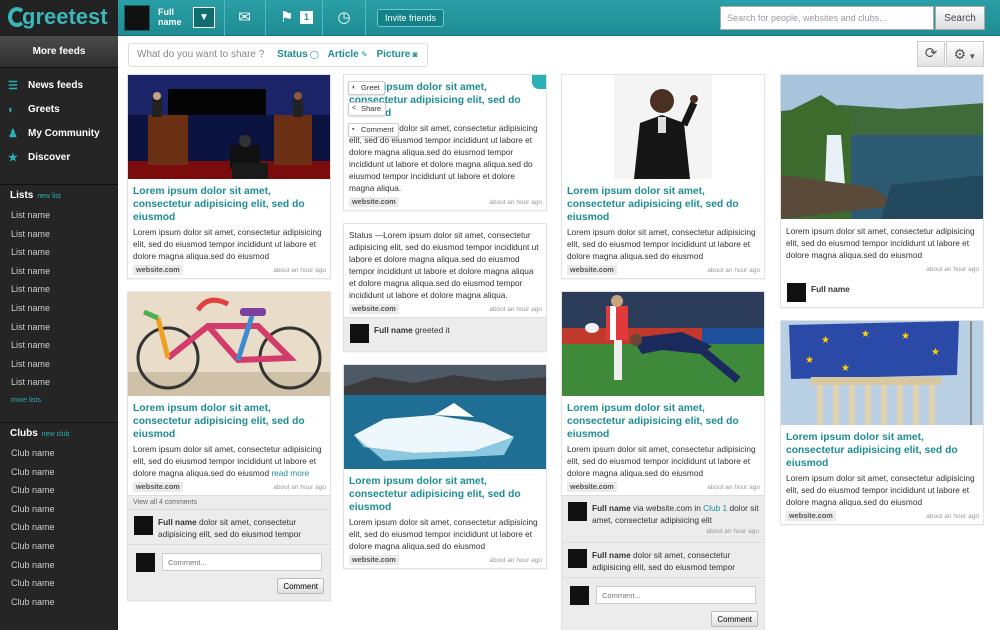  I want to click on user-name: Full name, so click(174, 17).